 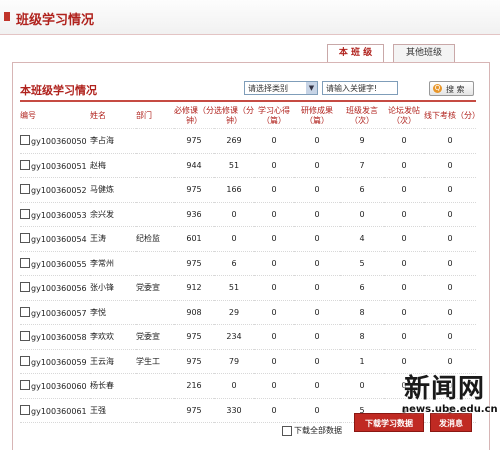 I want to click on student-code-cell: gy100360058, so click(x=55, y=337).